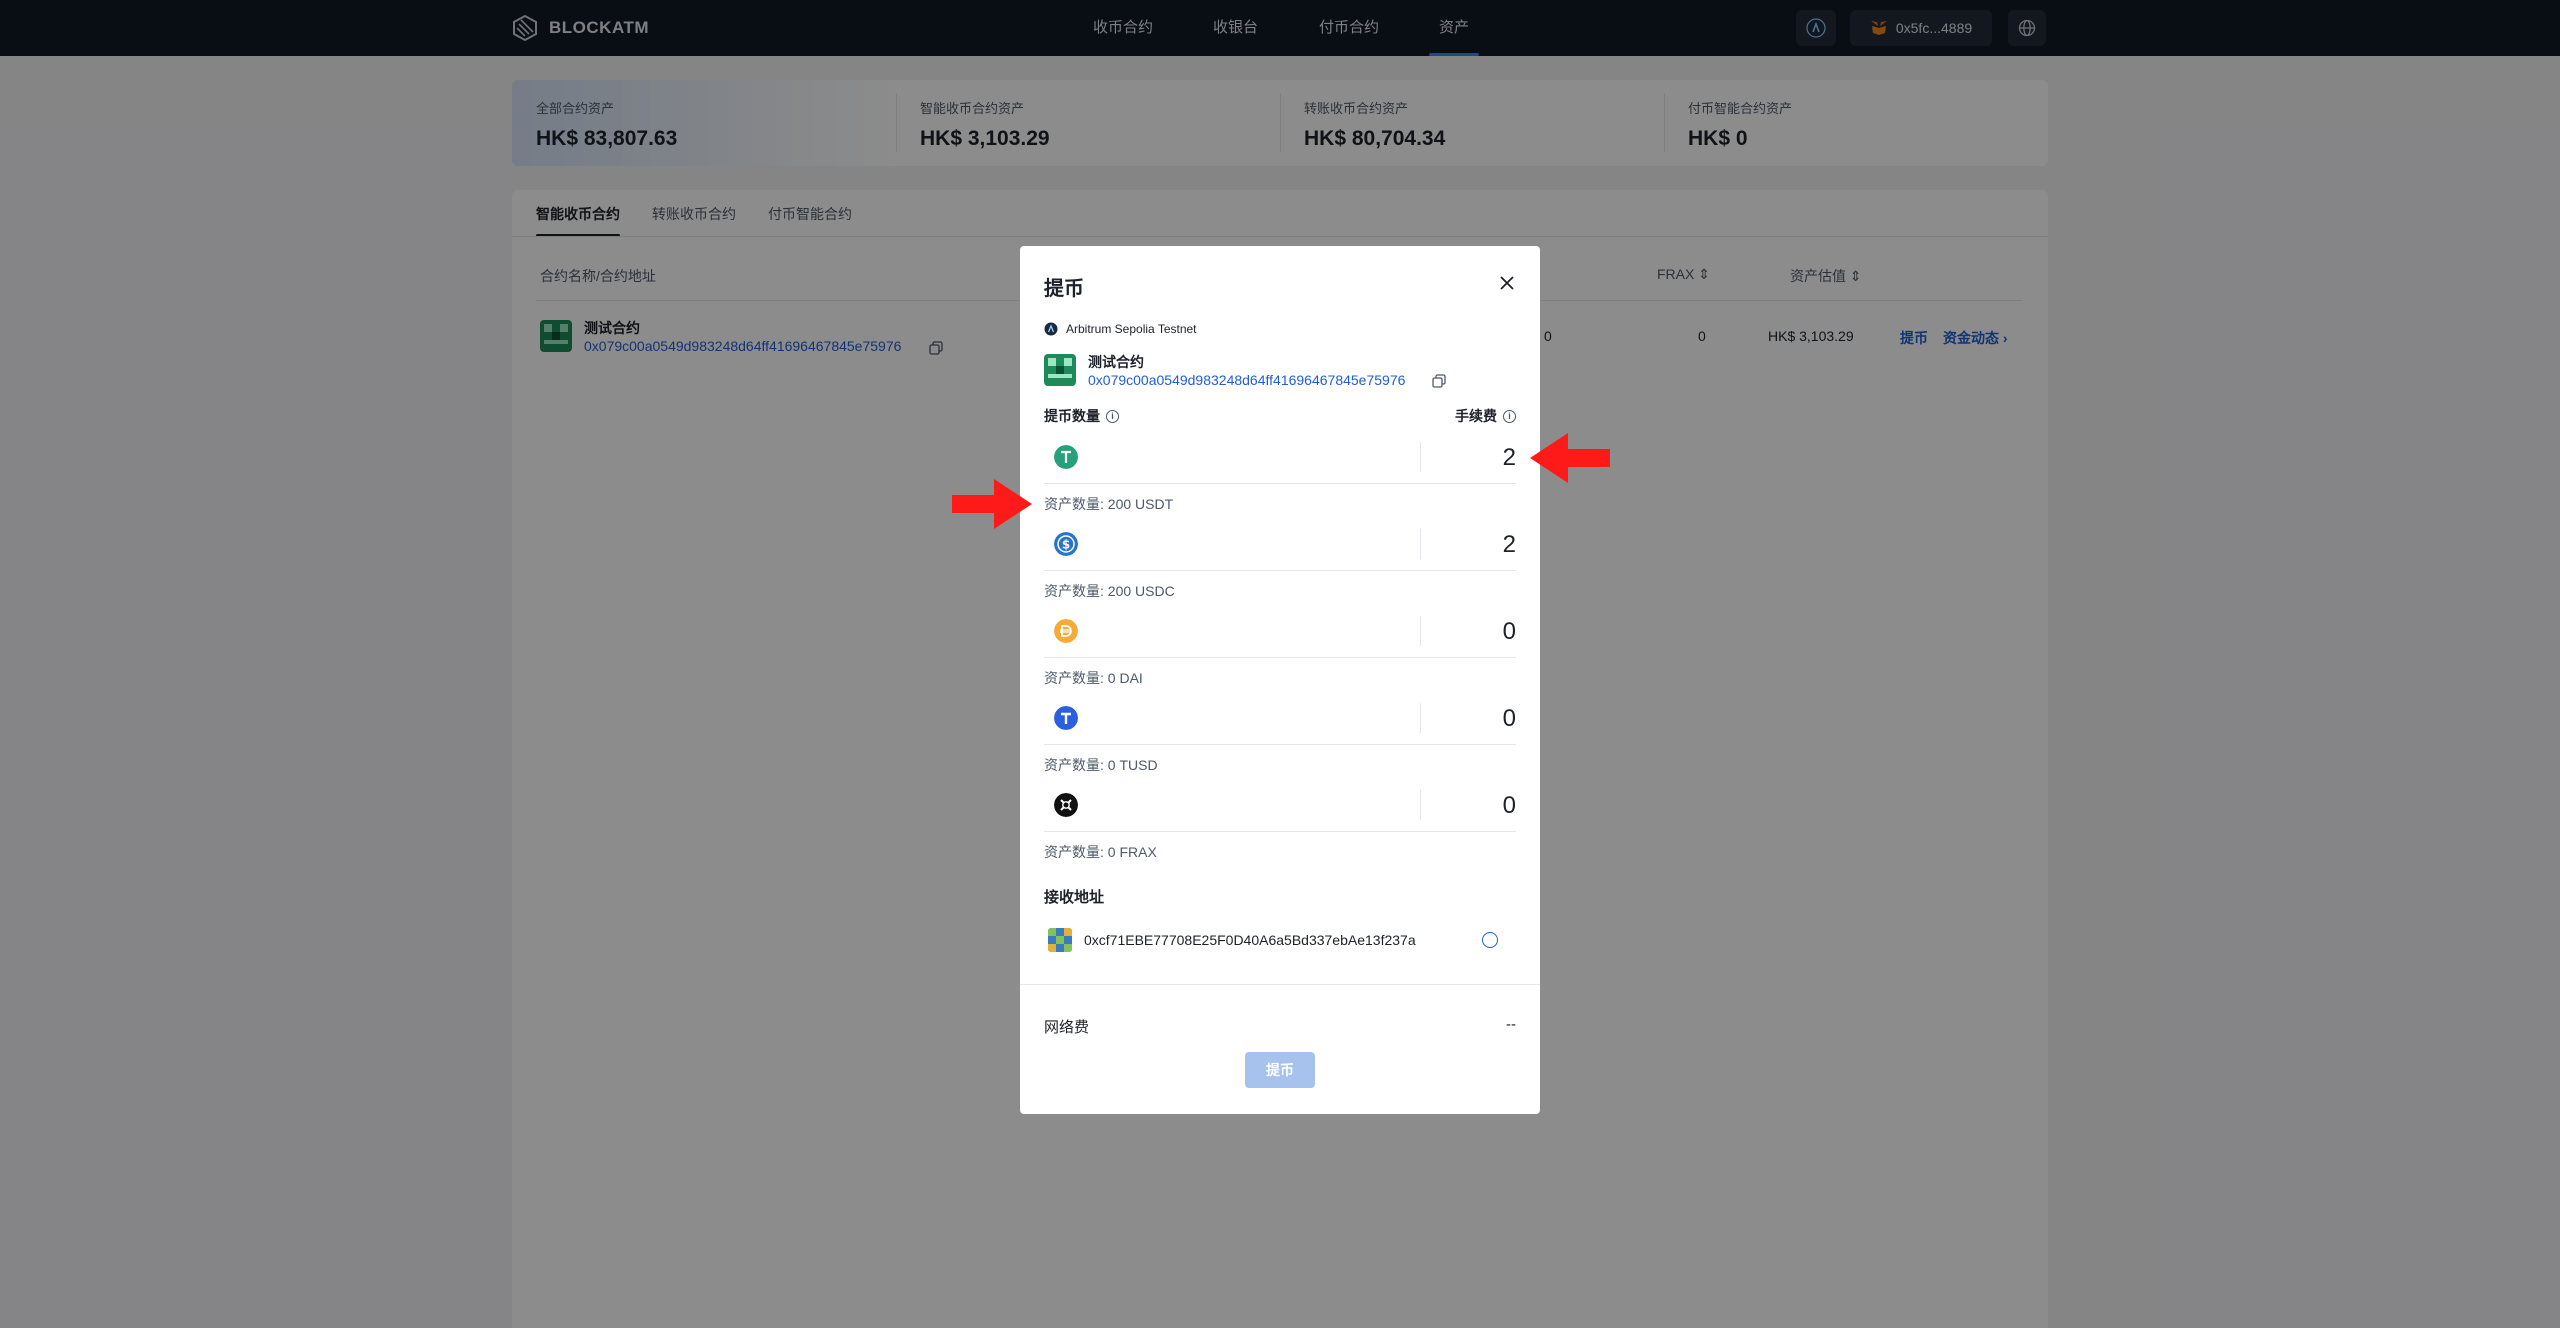 Image resolution: width=2560 pixels, height=1328 pixels. I want to click on coin-balance: 资产数量: 0 FRAX, so click(1100, 852).